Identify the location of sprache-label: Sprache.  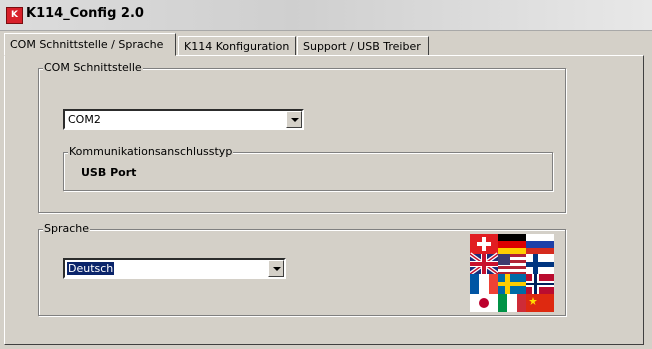
(67, 228).